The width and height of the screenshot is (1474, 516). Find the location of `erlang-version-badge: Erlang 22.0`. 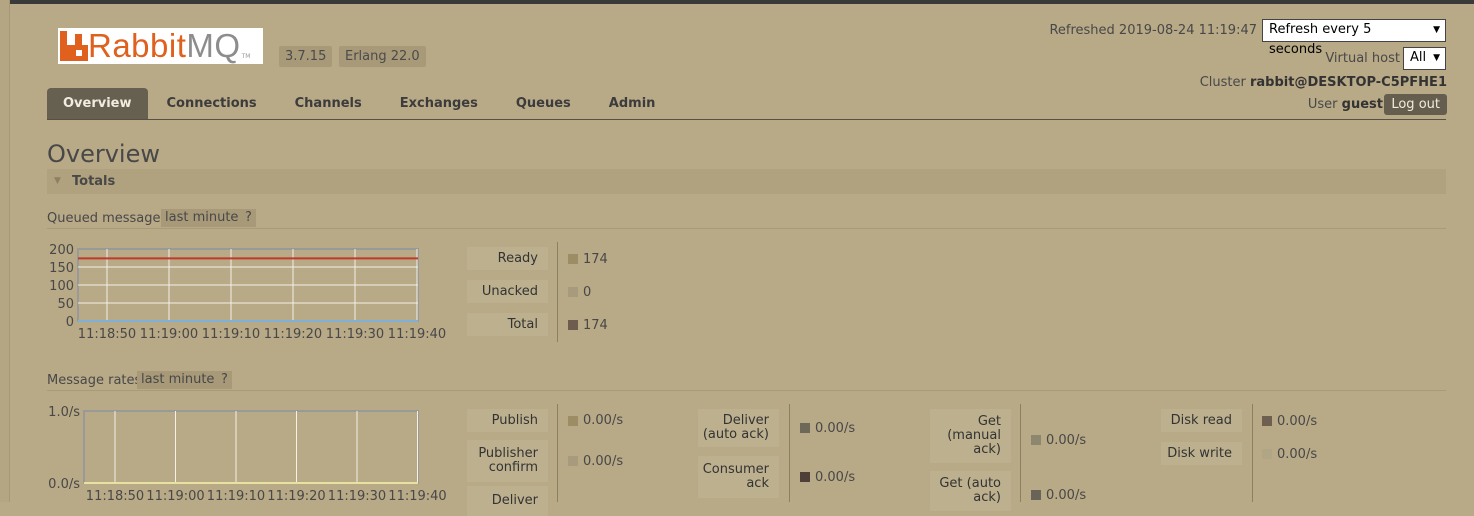

erlang-version-badge: Erlang 22.0 is located at coordinates (382, 56).